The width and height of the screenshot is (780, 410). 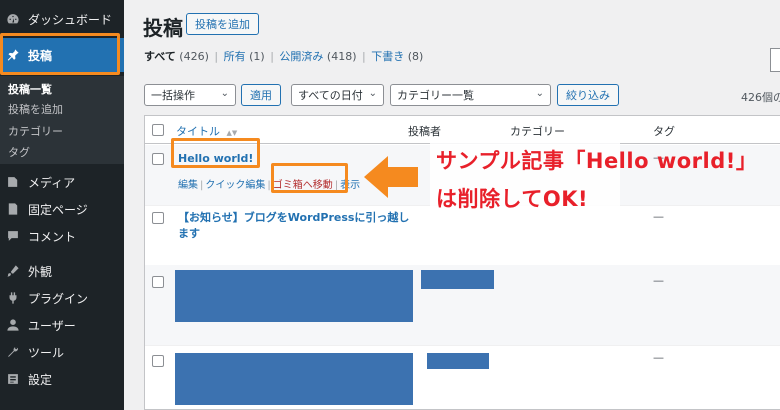 I want to click on filter-published: 公開済み, so click(x=301, y=56).